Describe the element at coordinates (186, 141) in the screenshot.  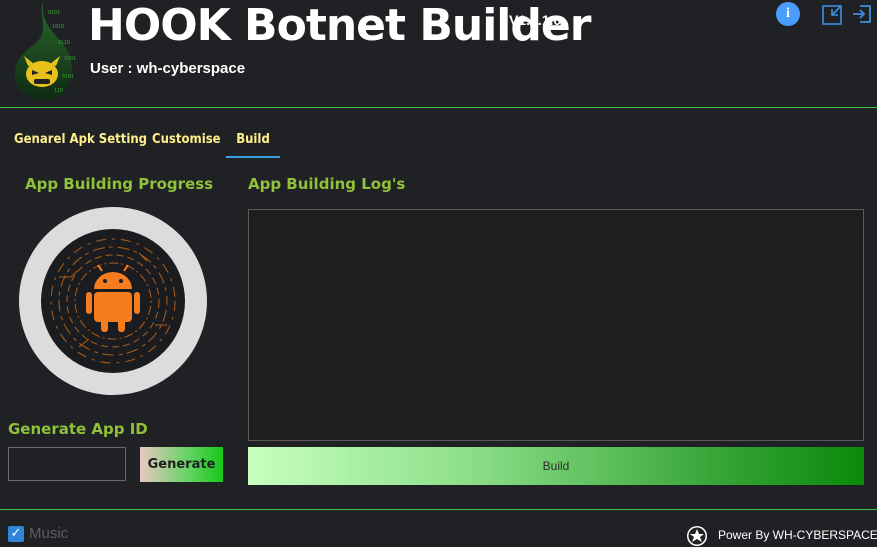
I see `tab-customise: Customise` at that location.